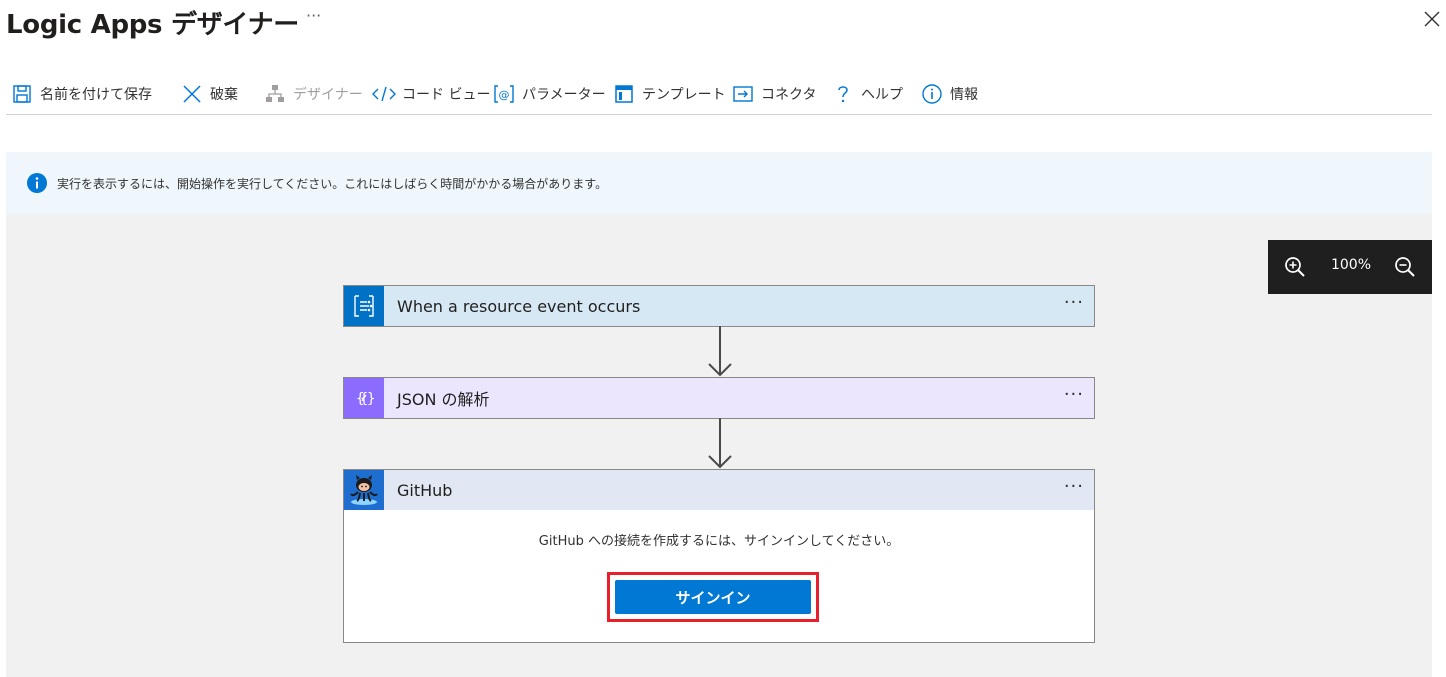  What do you see at coordinates (519, 306) in the screenshot?
I see `step-title: When a resource event occurs` at bounding box center [519, 306].